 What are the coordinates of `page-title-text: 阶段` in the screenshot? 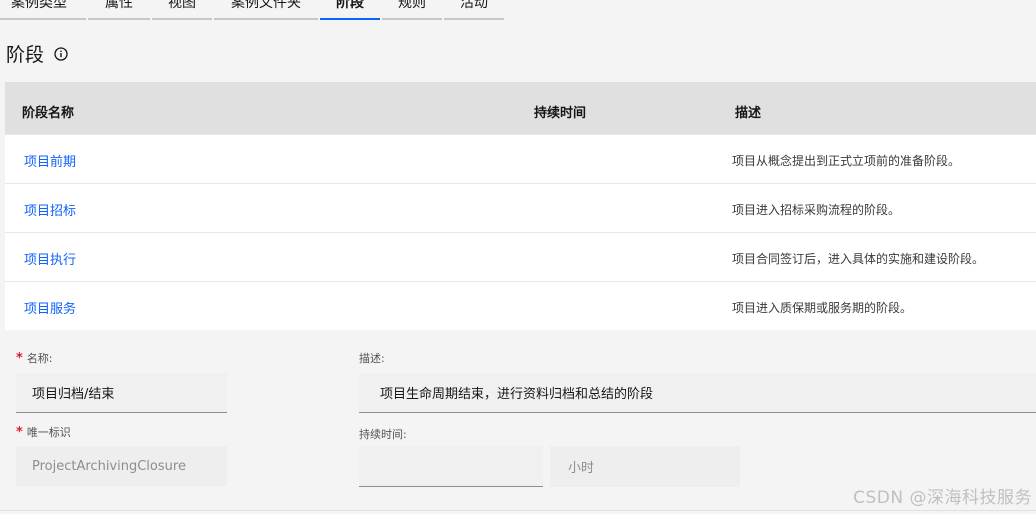 It's located at (25, 55).